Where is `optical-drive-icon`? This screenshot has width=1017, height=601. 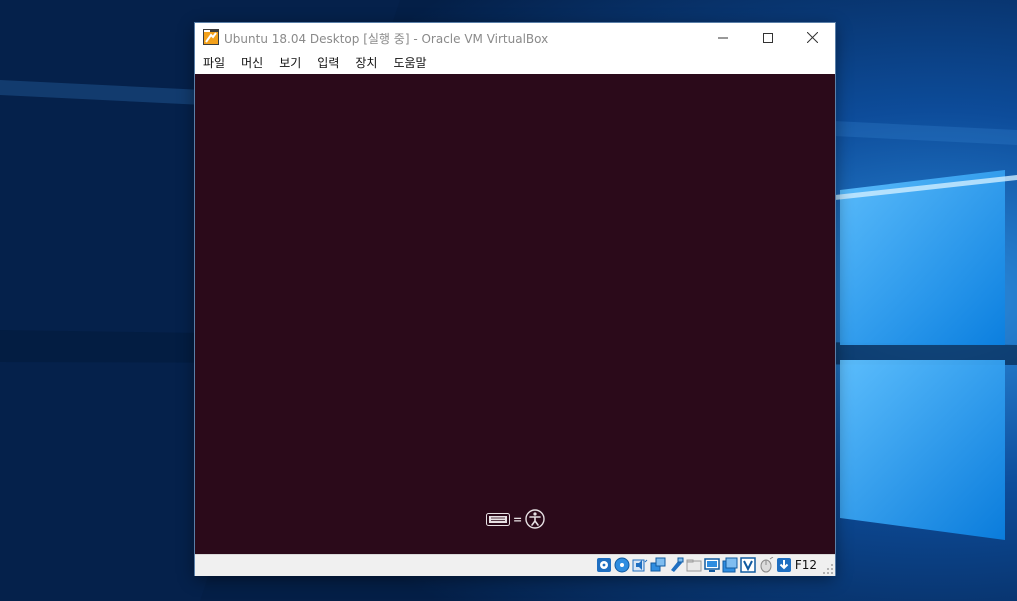
optical-drive-icon is located at coordinates (622, 565).